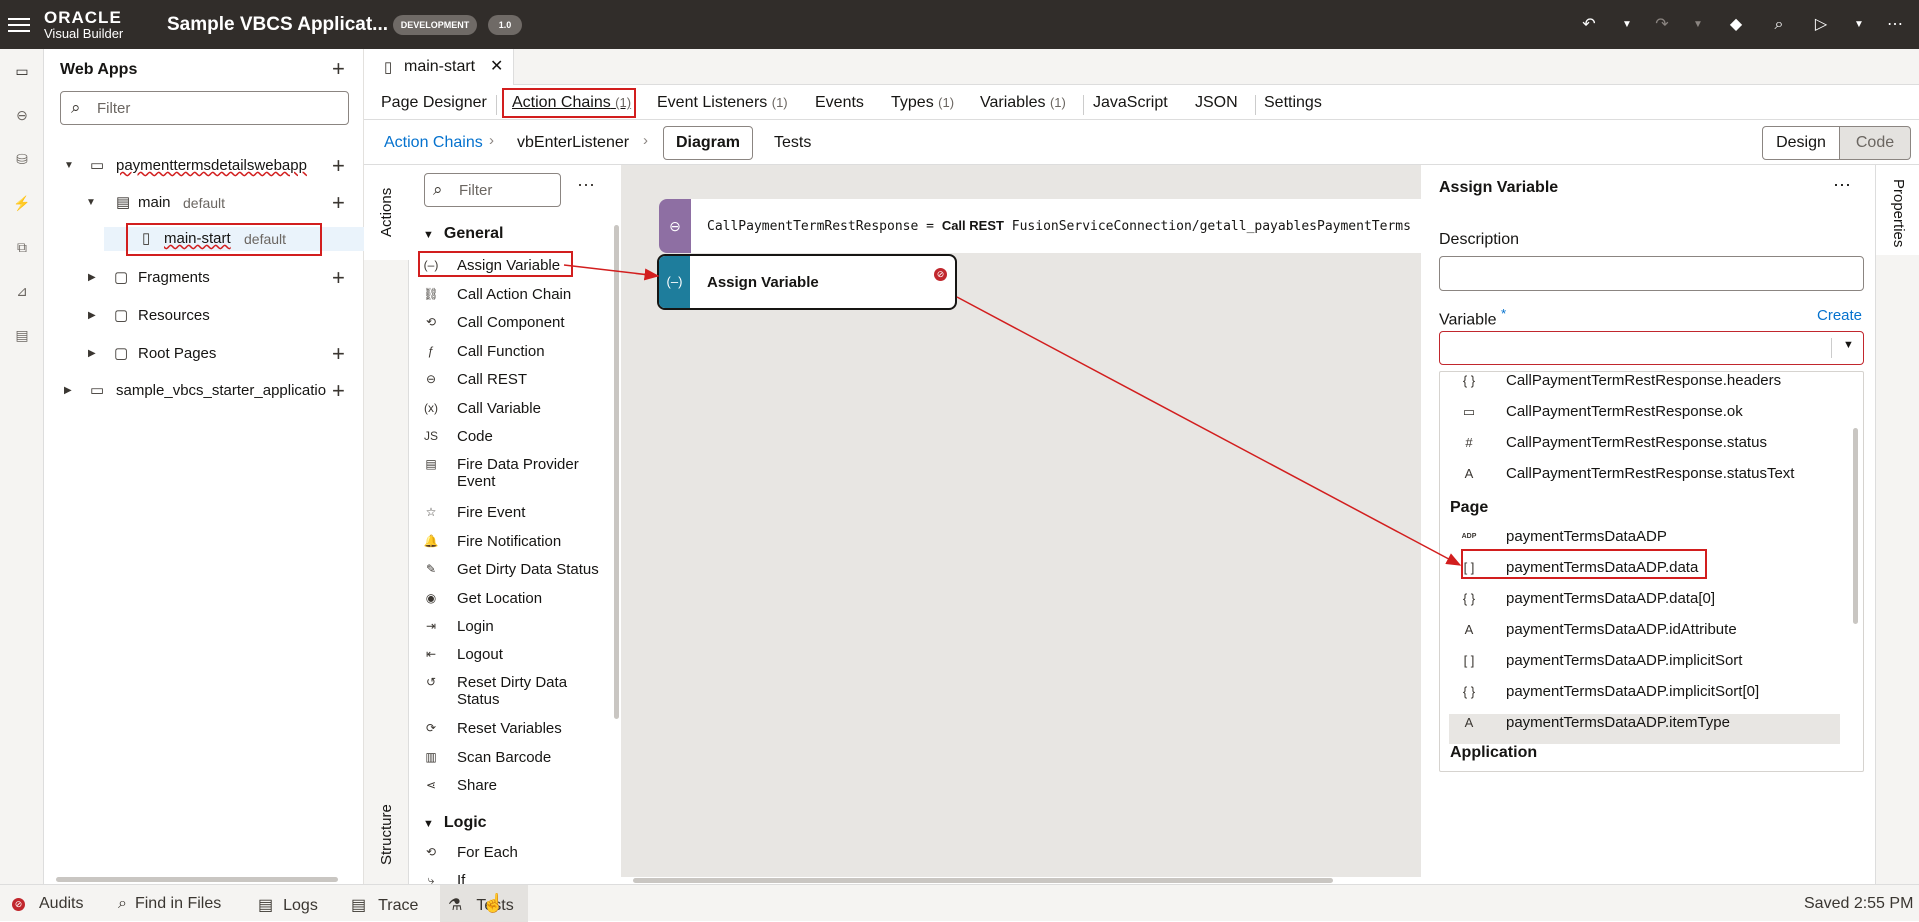  What do you see at coordinates (123, 202) in the screenshot?
I see `flow-icon: ▤` at bounding box center [123, 202].